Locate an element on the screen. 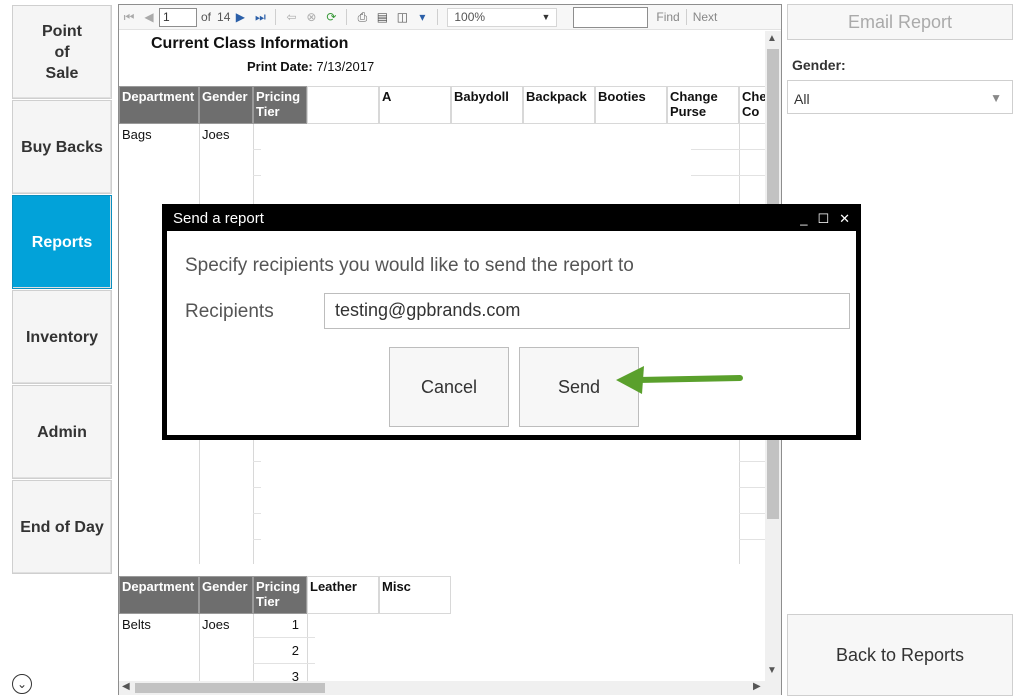 The height and width of the screenshot is (697, 1023). nav-buy-backs: Buy Backs is located at coordinates (62, 147).